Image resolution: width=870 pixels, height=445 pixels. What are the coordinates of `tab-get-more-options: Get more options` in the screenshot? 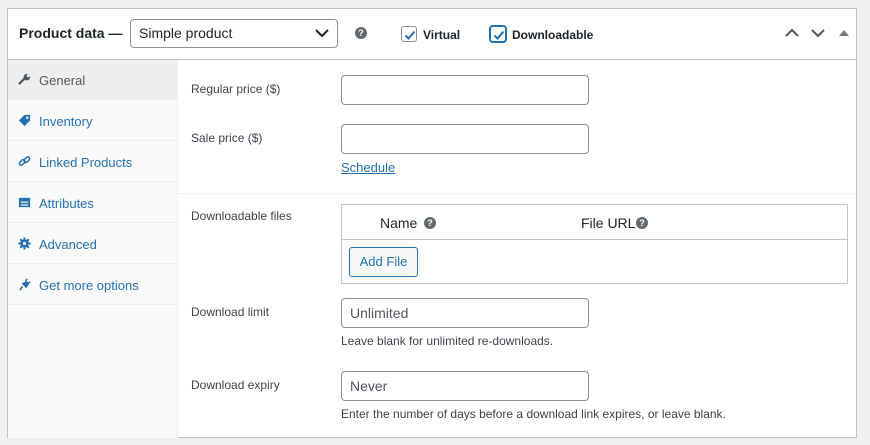 It's located at (92, 285).